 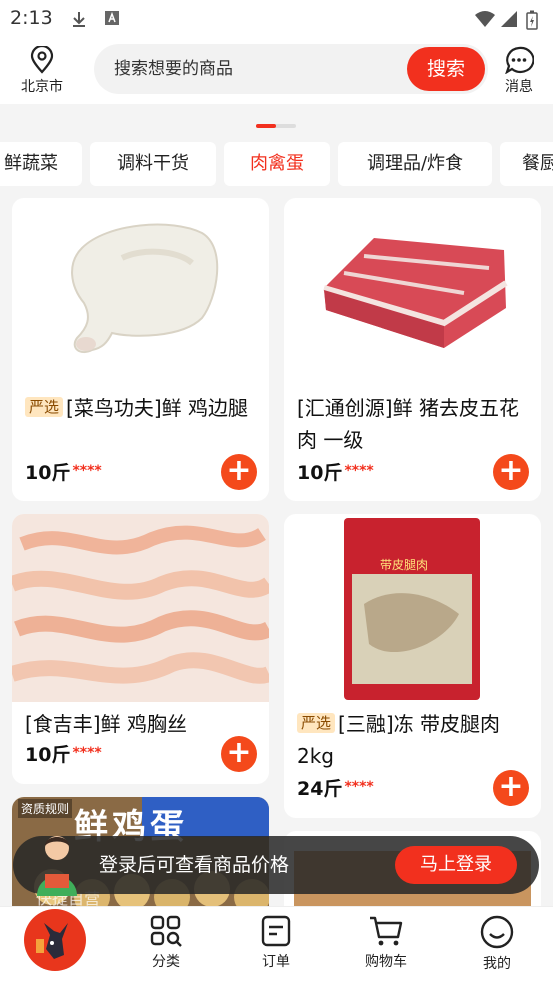 I want to click on location-label: 北京市, so click(x=42, y=87).